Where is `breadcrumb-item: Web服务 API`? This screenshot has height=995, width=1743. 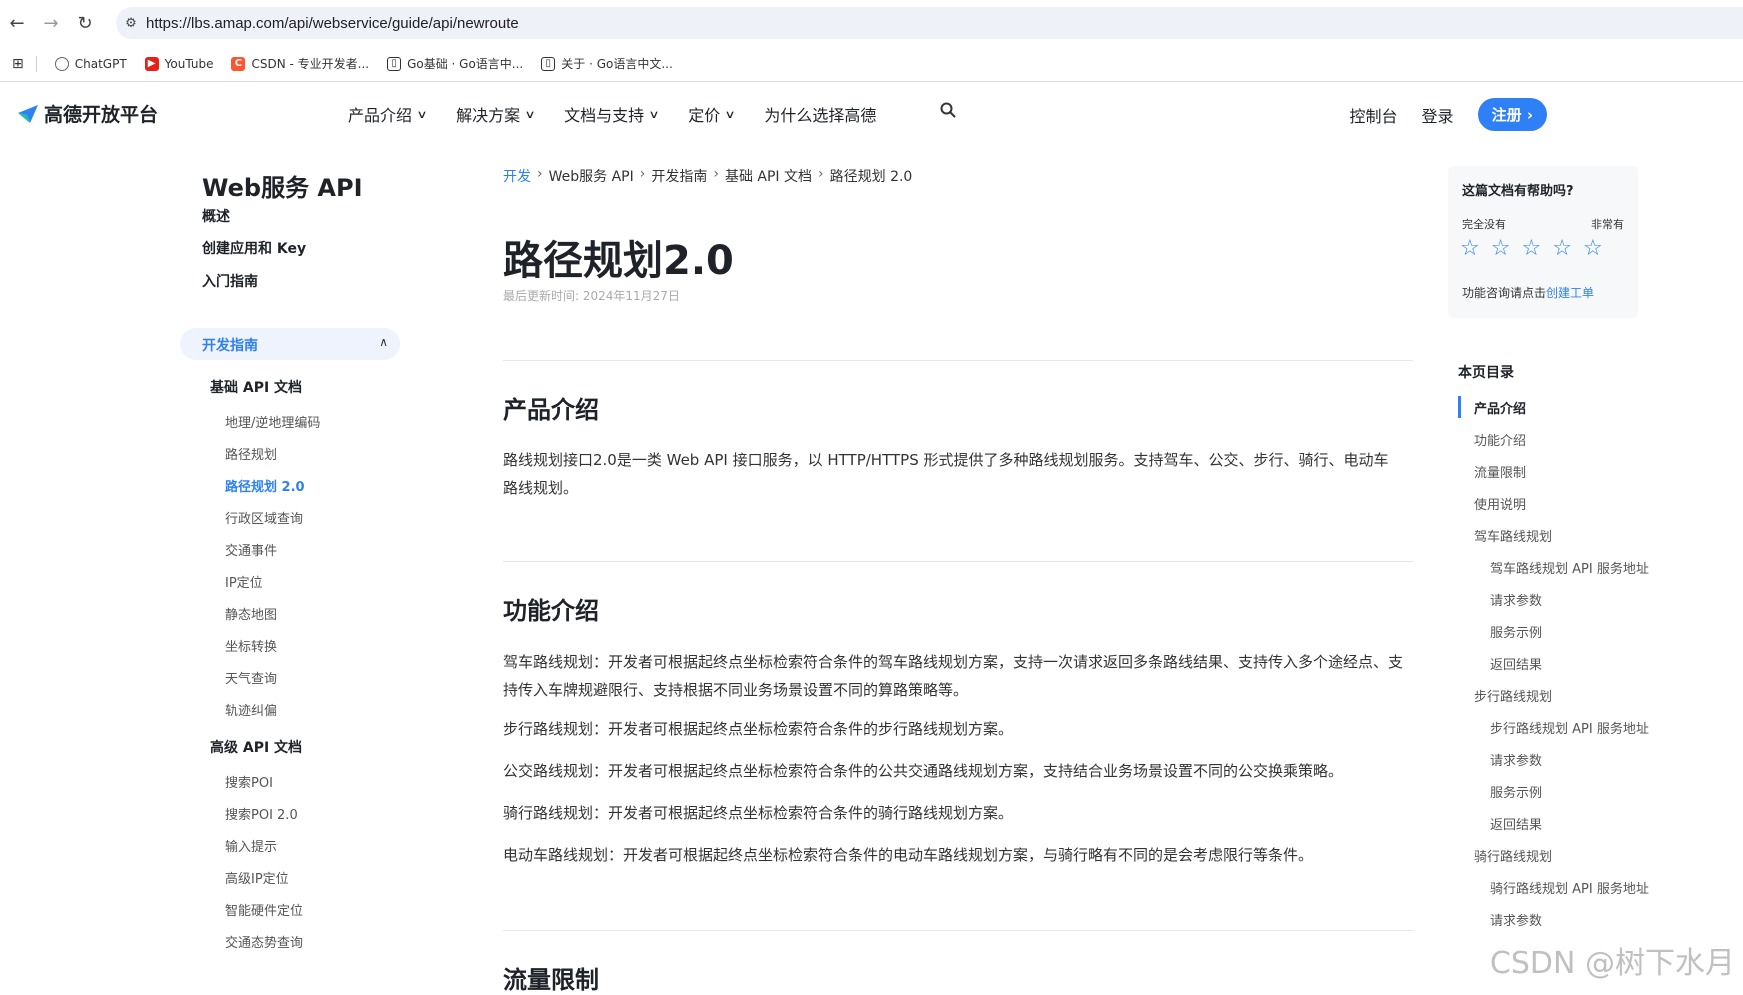
breadcrumb-item: Web服务 API is located at coordinates (591, 176).